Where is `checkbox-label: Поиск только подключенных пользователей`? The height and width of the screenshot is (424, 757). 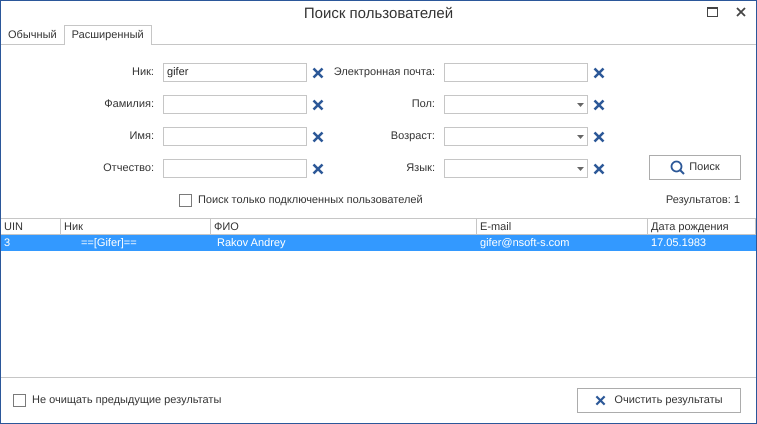
checkbox-label: Поиск только подключенных пользователей is located at coordinates (310, 200).